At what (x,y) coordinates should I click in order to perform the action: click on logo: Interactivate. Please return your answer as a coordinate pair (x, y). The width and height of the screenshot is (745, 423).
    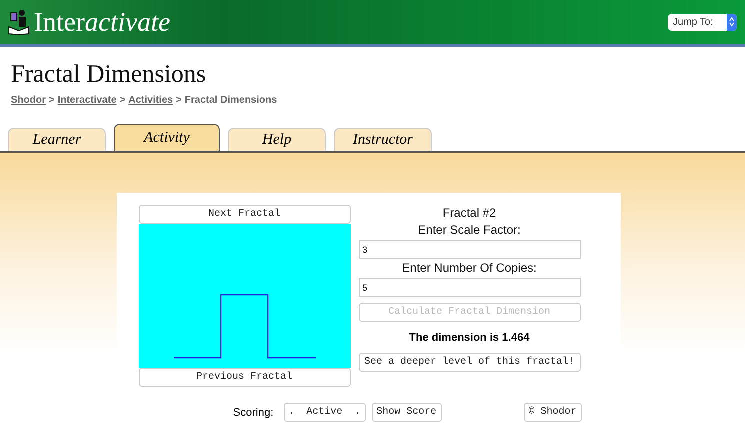
    Looking at the image, I should click on (89, 22).